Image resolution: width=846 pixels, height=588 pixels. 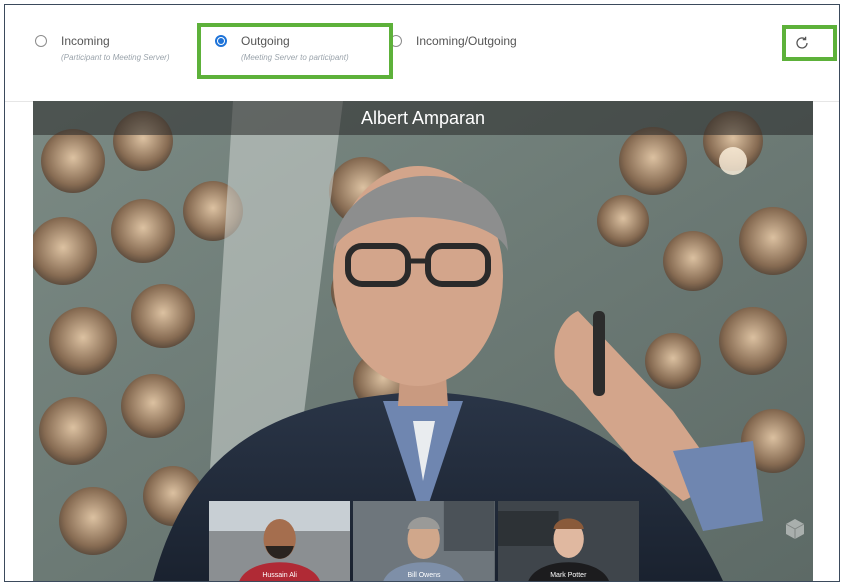 I want to click on incoming-outgoing-label: Incoming/Outgoing, so click(x=466, y=41).